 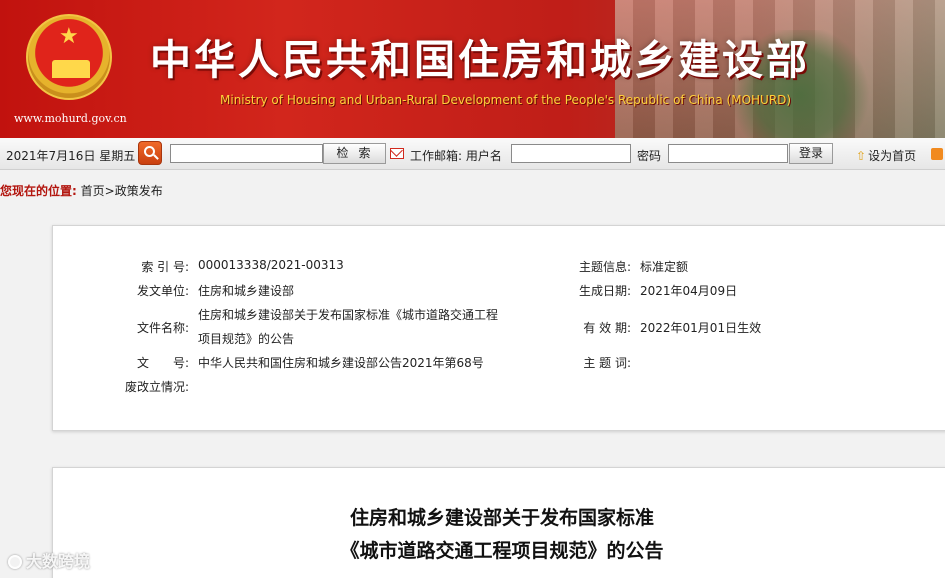 I want to click on article-title-line1: 住房和城乡建设部关于发布国家标准, so click(x=501, y=518).